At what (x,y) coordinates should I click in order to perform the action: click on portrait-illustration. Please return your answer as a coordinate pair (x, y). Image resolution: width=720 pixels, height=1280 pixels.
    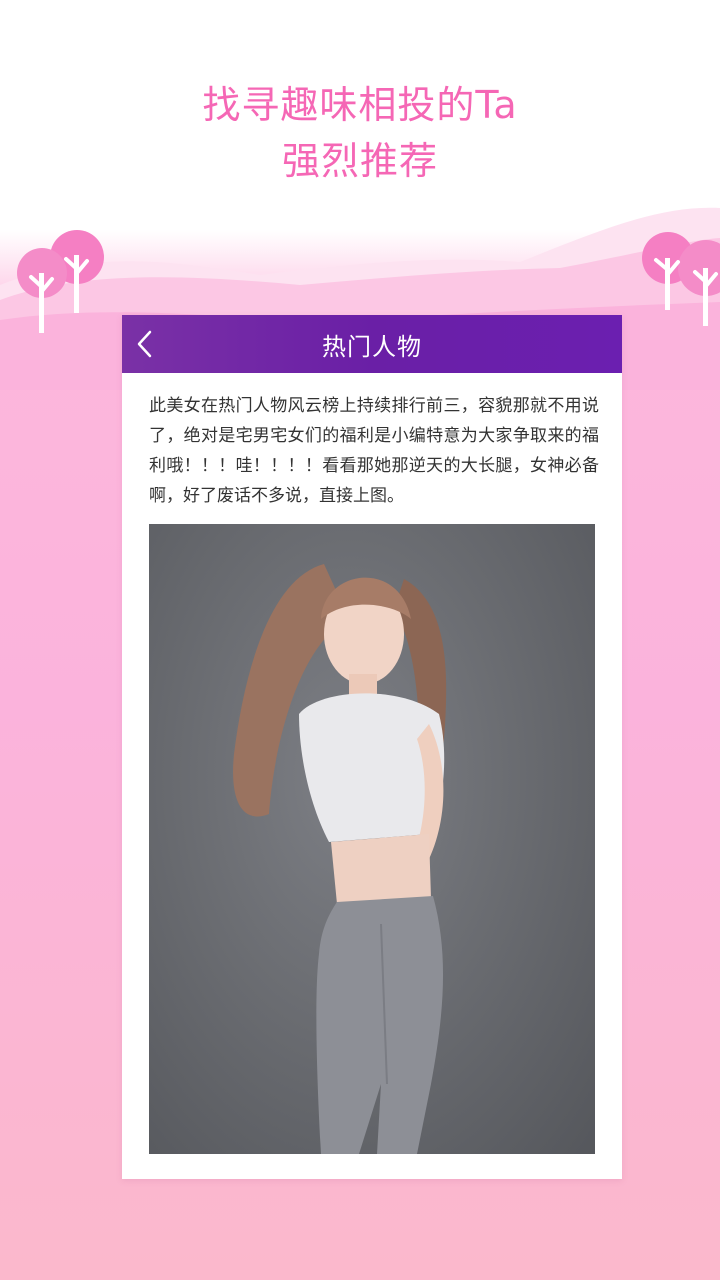
    Looking at the image, I should click on (340, 859).